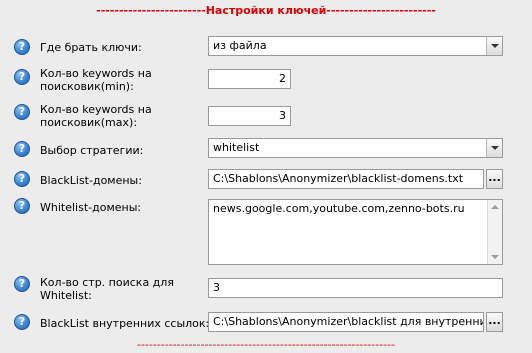  What do you see at coordinates (91, 180) in the screenshot?
I see `blacklist-domains-label: BlackList-домены:` at bounding box center [91, 180].